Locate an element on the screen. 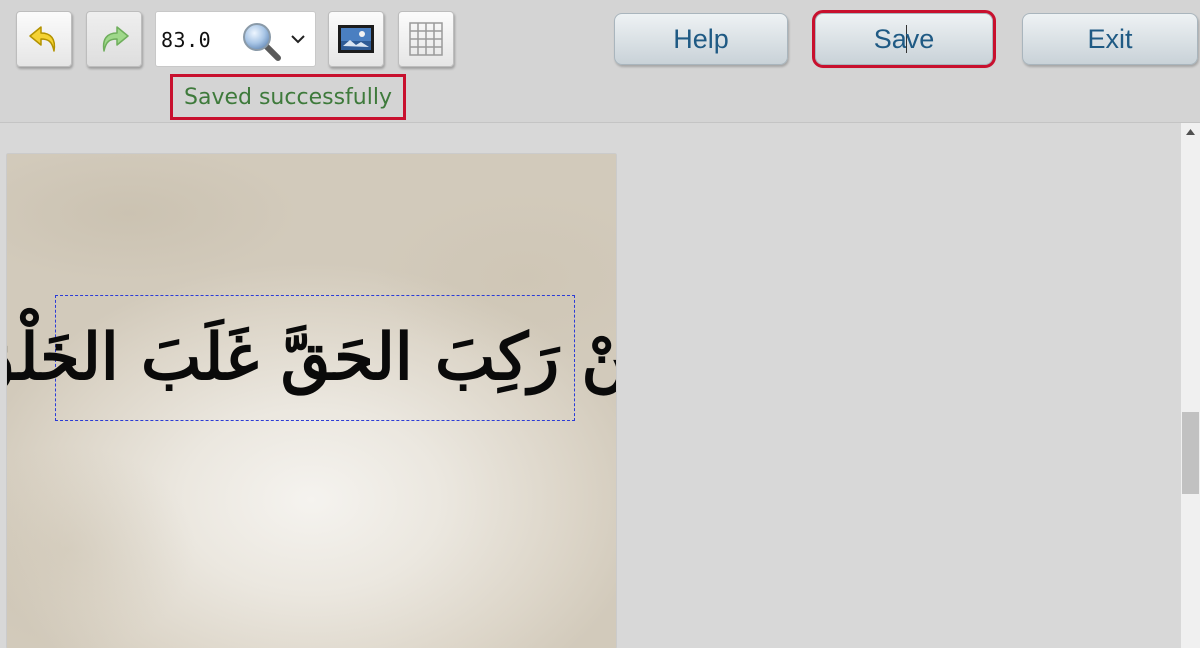 The width and height of the screenshot is (1200, 648). undo-arrow-icon is located at coordinates (42, 39).